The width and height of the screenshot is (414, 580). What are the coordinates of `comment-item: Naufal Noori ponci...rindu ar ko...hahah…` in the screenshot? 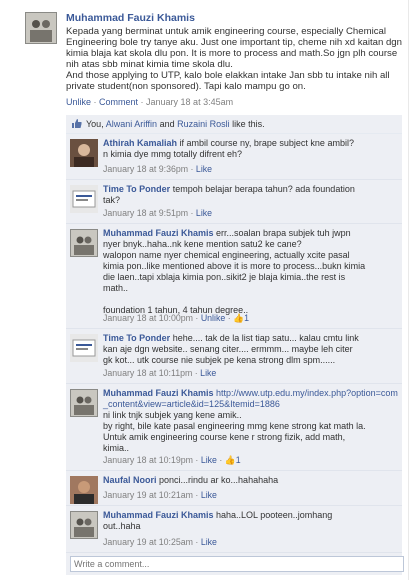 It's located at (234, 488).